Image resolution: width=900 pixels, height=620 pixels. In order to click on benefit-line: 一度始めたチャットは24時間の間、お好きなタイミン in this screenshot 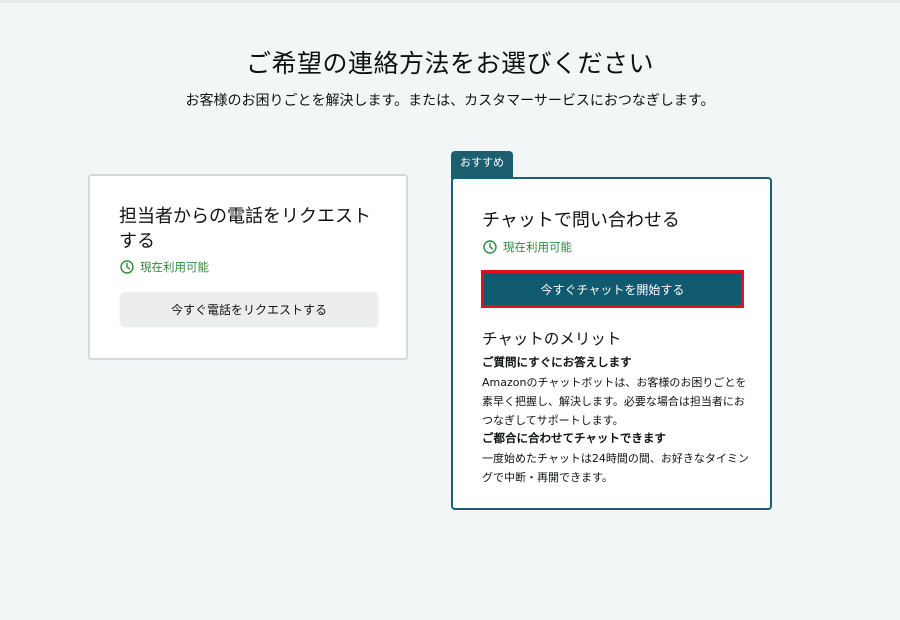, I will do `click(615, 458)`.